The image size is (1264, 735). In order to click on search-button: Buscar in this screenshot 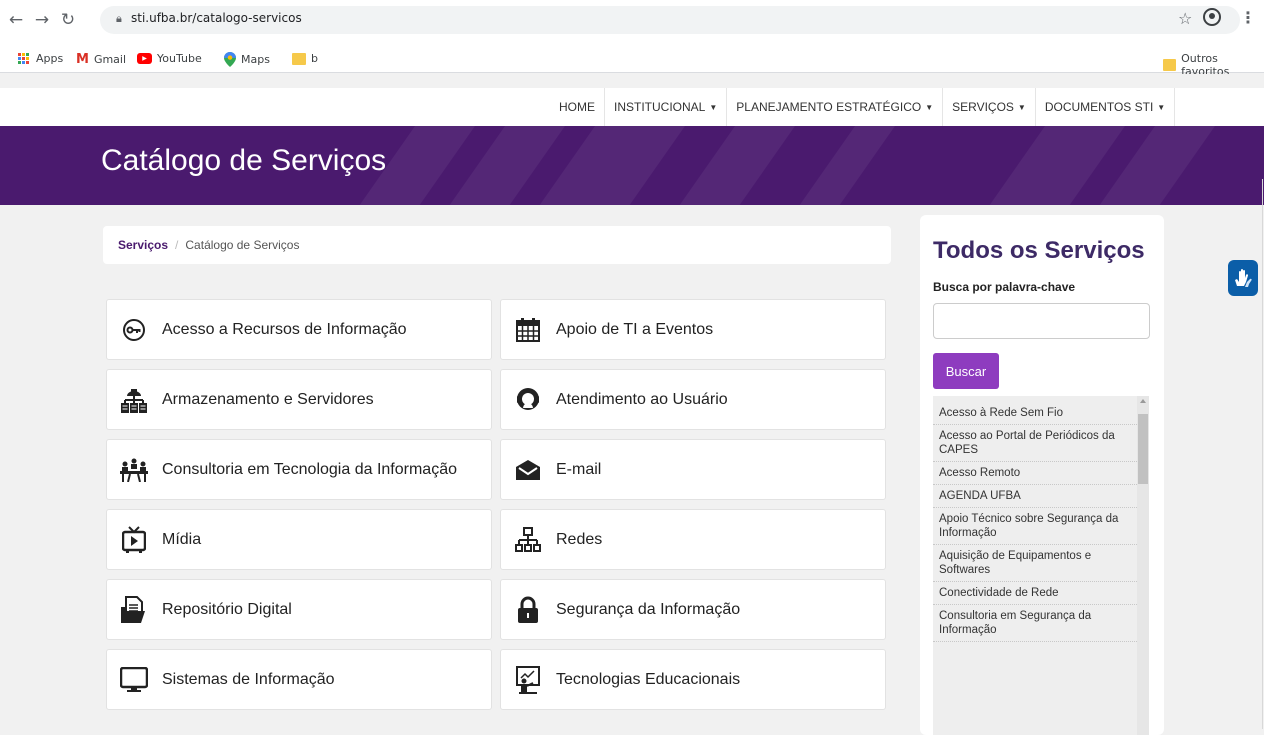, I will do `click(966, 371)`.